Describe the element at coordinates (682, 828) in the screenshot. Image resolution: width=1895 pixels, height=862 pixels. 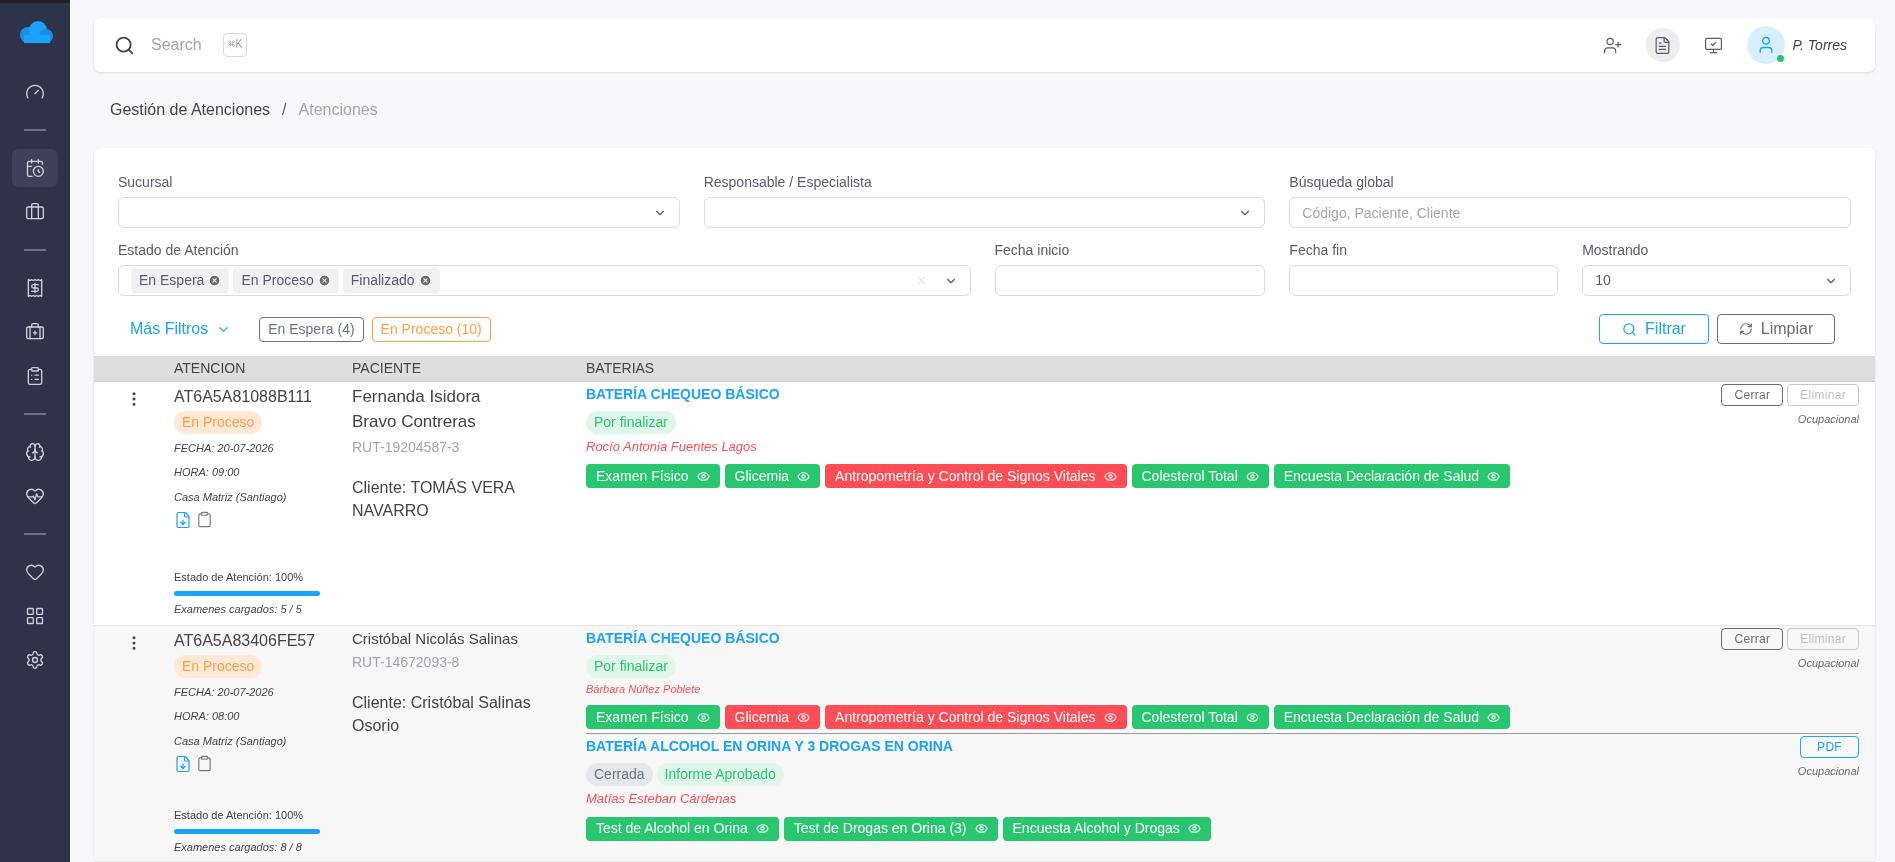
I see `exam-tag: Test de Alcohol en Orina` at that location.